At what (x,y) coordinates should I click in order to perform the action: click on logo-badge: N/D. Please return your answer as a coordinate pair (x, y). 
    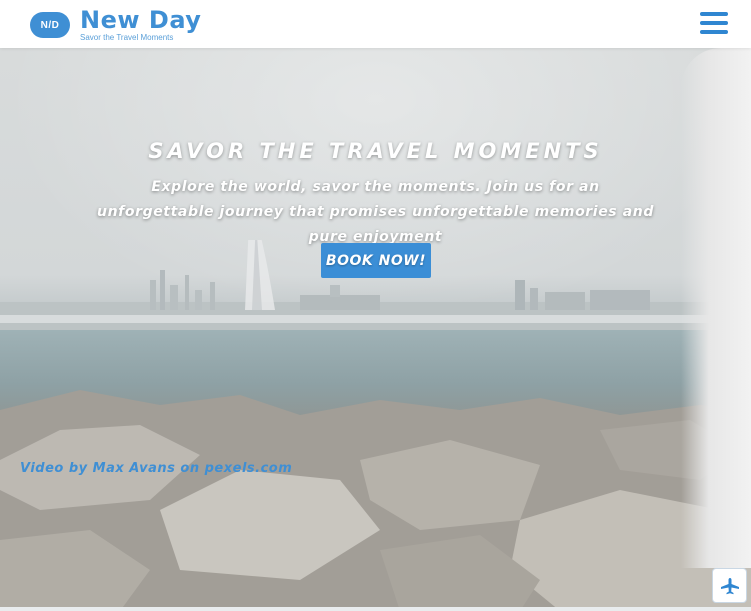
    Looking at the image, I should click on (50, 25).